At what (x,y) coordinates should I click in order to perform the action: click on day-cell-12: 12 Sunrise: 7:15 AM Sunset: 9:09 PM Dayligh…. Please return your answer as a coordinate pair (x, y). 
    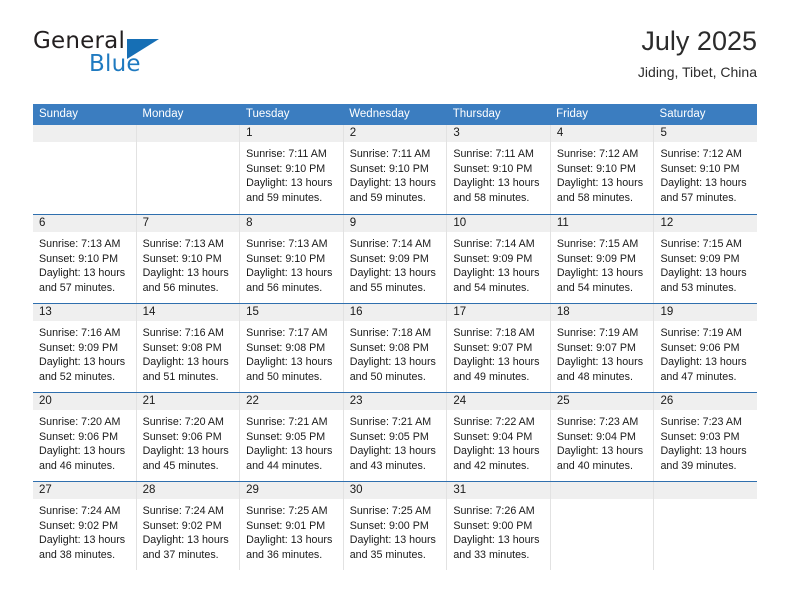
    Looking at the image, I should click on (706, 259).